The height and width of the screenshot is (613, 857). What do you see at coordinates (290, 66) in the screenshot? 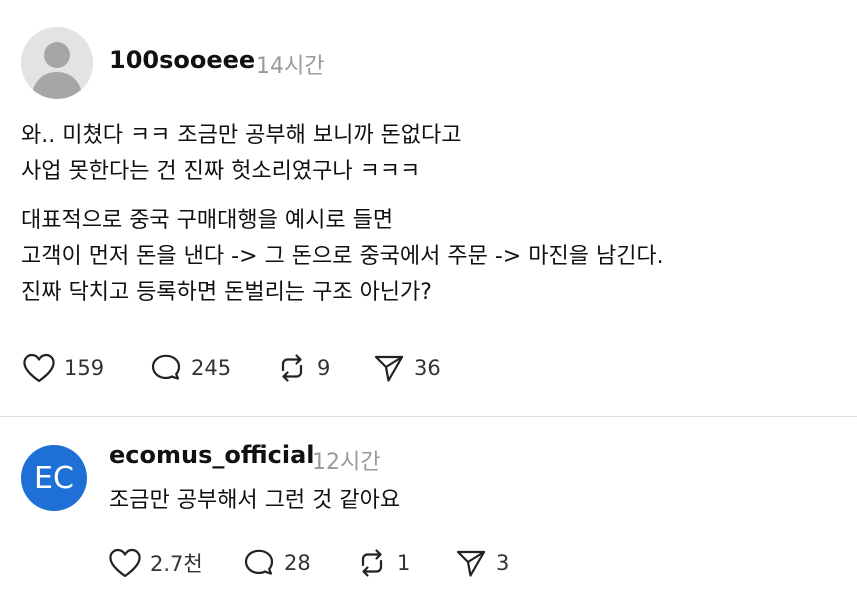
I see `post-timestamp: 14시간` at bounding box center [290, 66].